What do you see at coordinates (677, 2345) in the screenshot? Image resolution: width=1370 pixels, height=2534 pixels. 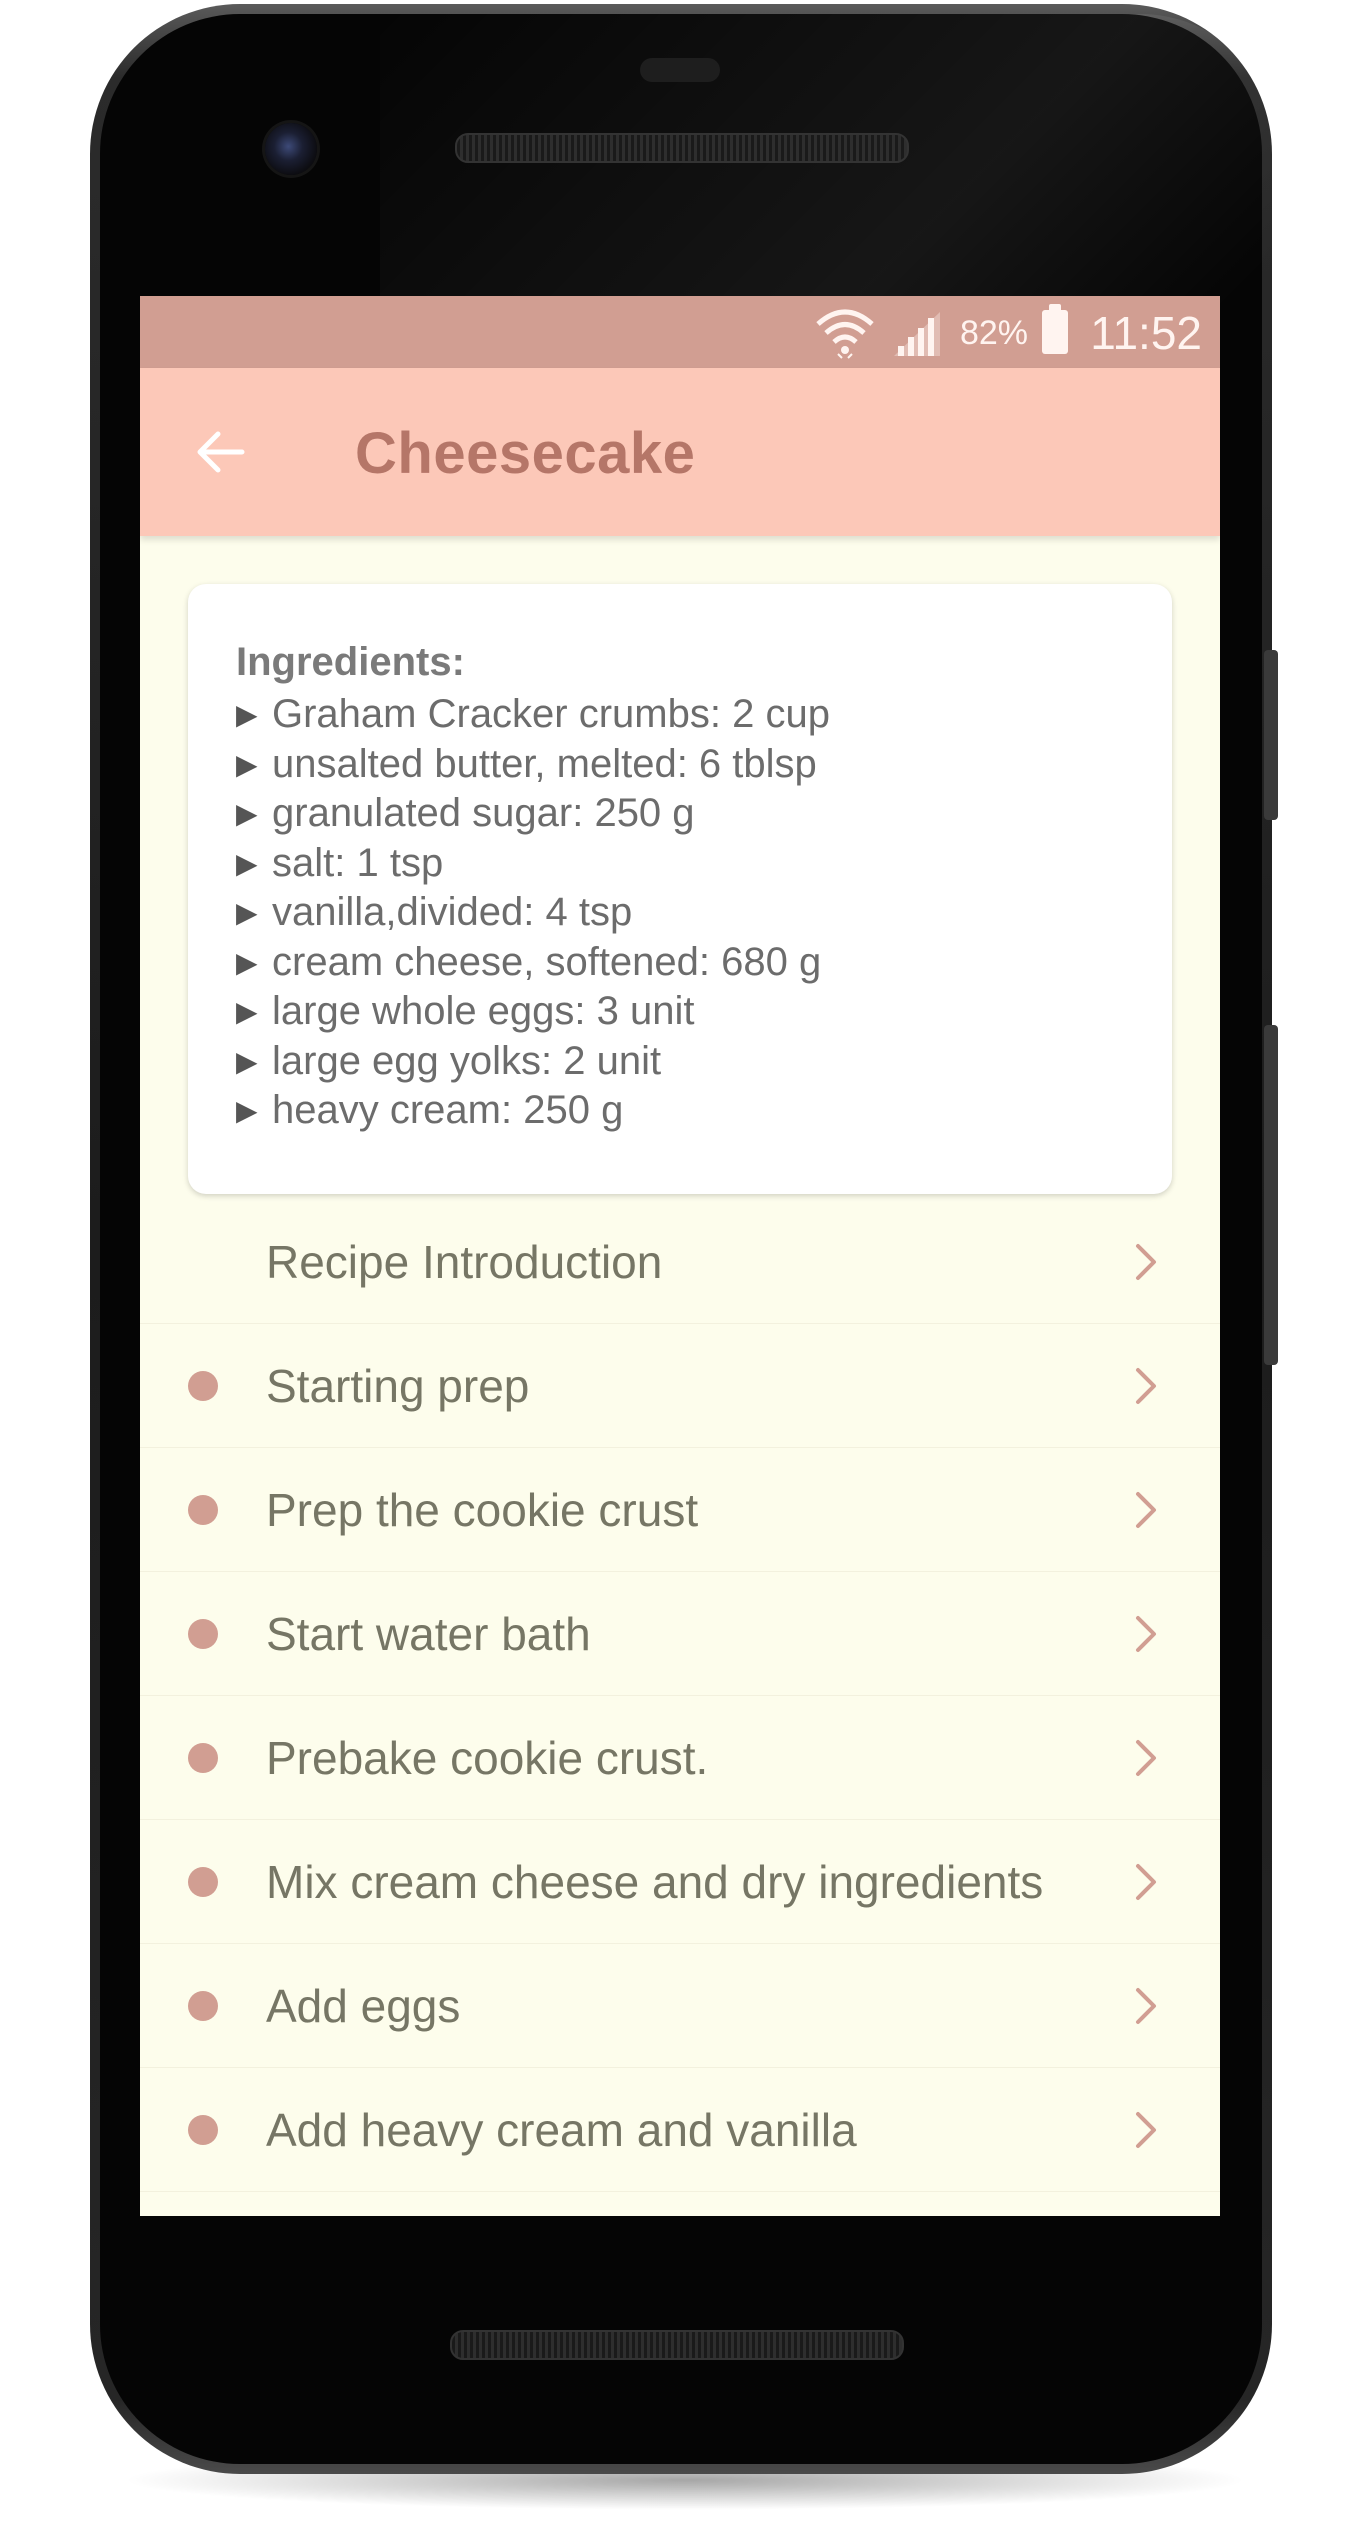 I see `bottom-speaker` at bounding box center [677, 2345].